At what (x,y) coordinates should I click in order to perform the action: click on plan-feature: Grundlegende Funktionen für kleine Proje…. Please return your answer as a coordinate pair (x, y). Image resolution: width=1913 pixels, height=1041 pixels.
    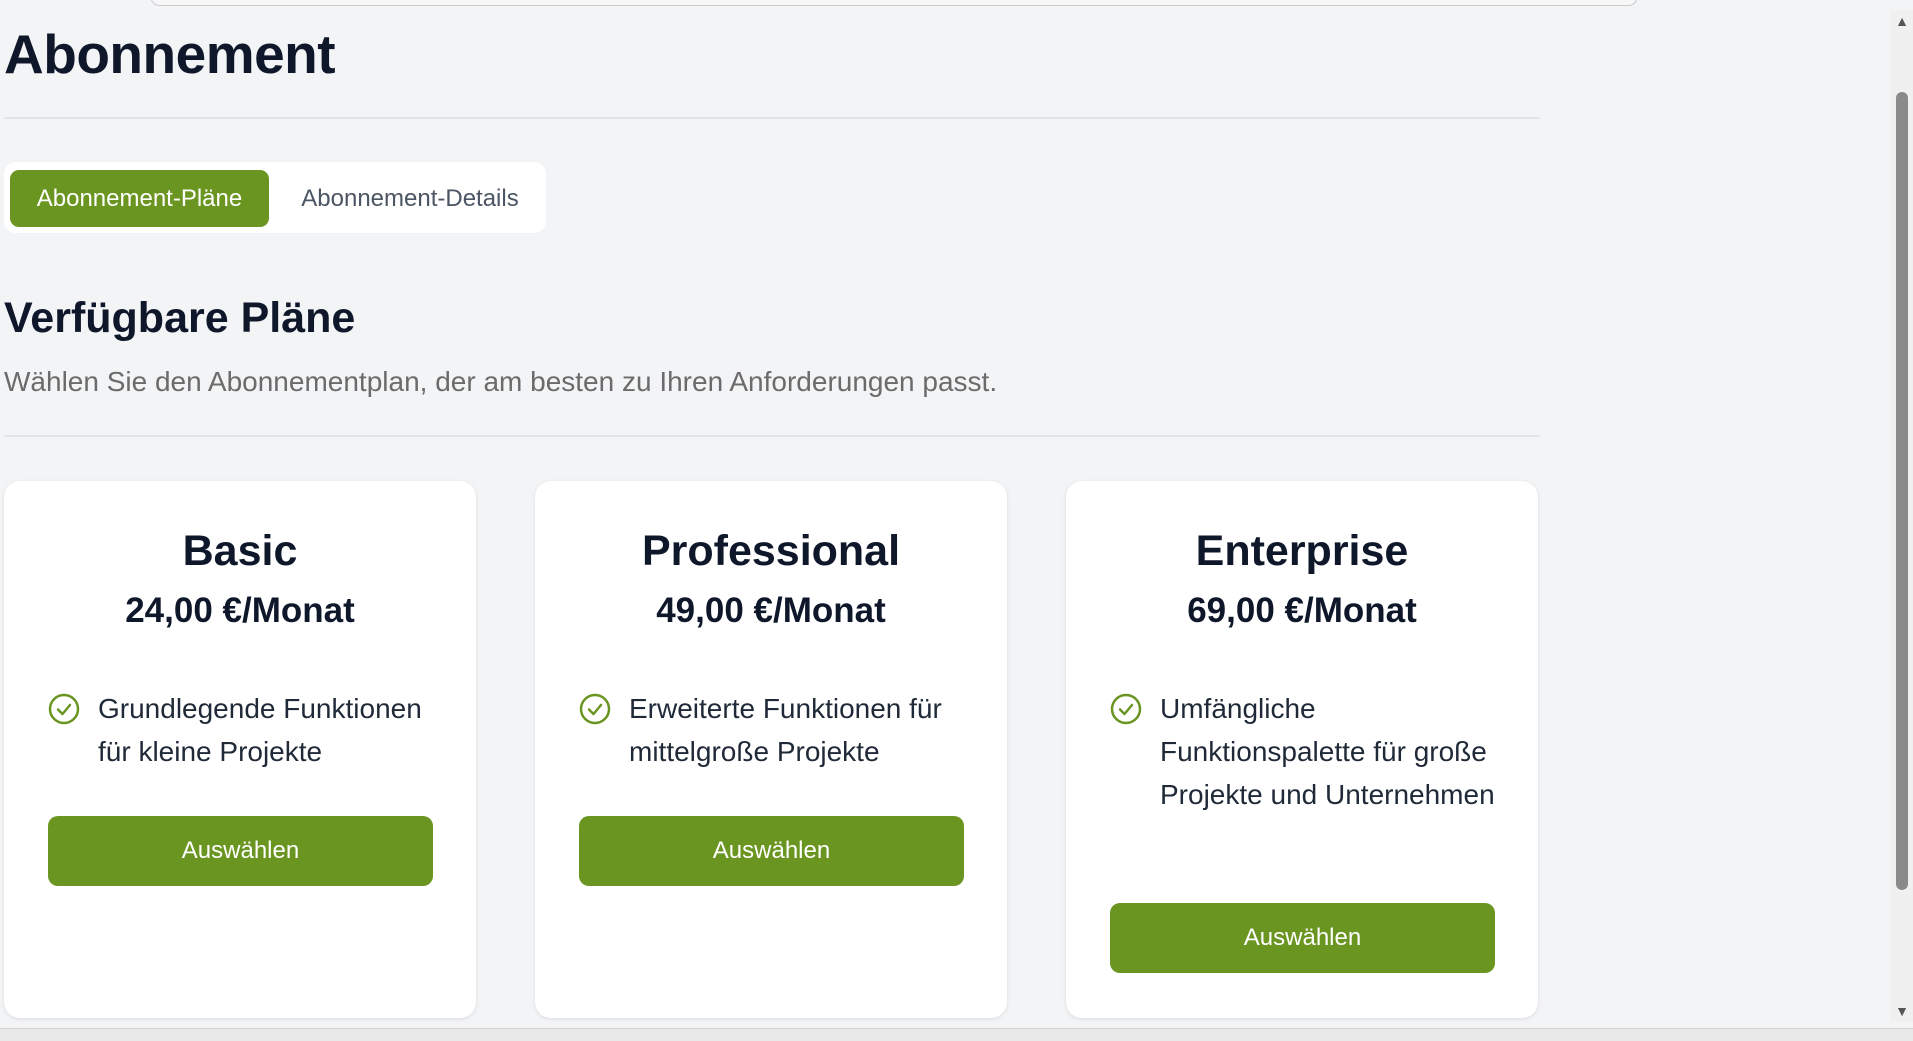
    Looking at the image, I should click on (248, 730).